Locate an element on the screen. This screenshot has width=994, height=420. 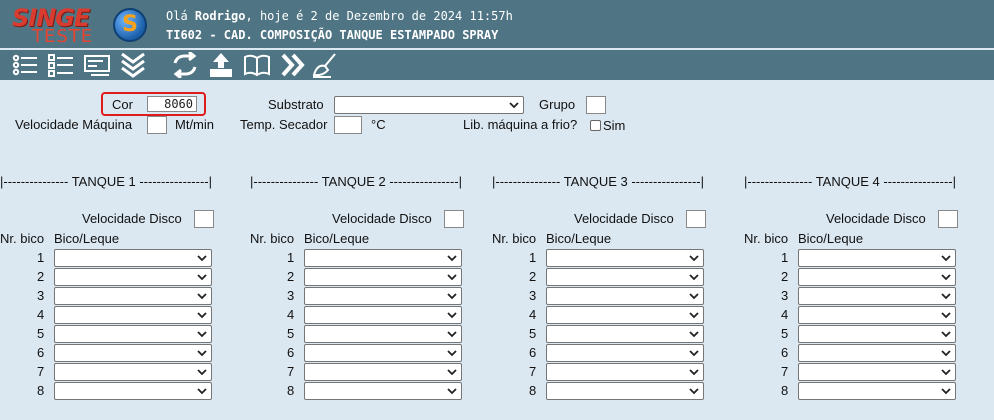
velocidade-maquina-unit: Mt/min is located at coordinates (194, 124).